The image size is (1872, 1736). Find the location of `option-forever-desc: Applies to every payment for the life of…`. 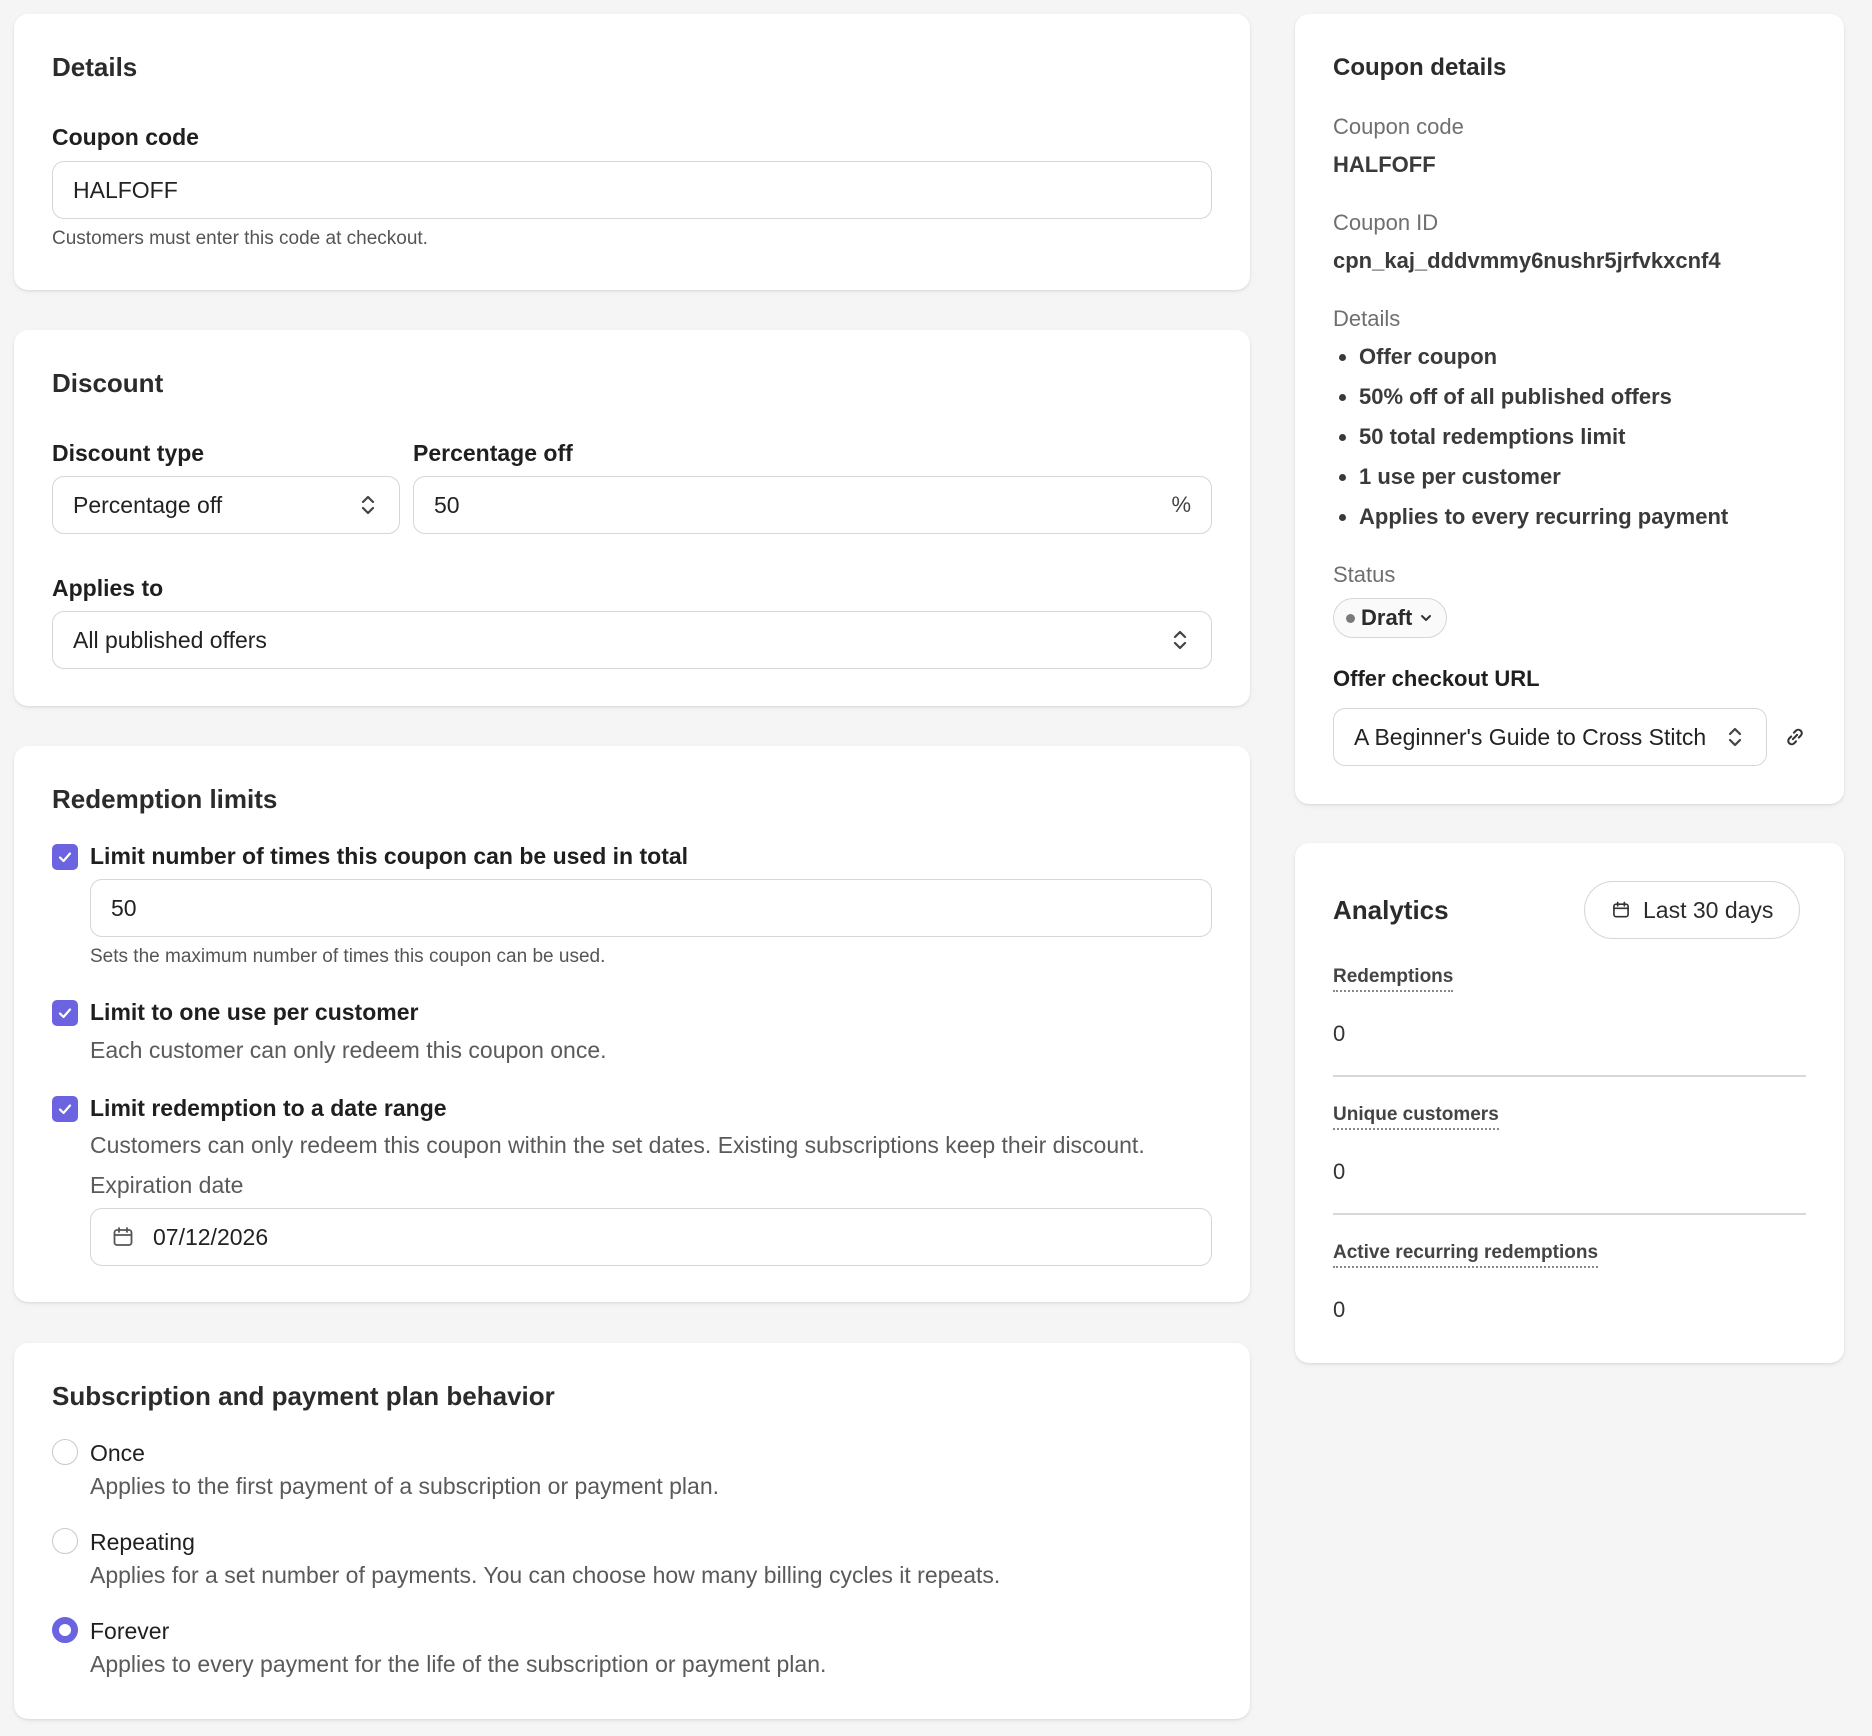

option-forever-desc: Applies to every payment for the life of… is located at coordinates (458, 1664).